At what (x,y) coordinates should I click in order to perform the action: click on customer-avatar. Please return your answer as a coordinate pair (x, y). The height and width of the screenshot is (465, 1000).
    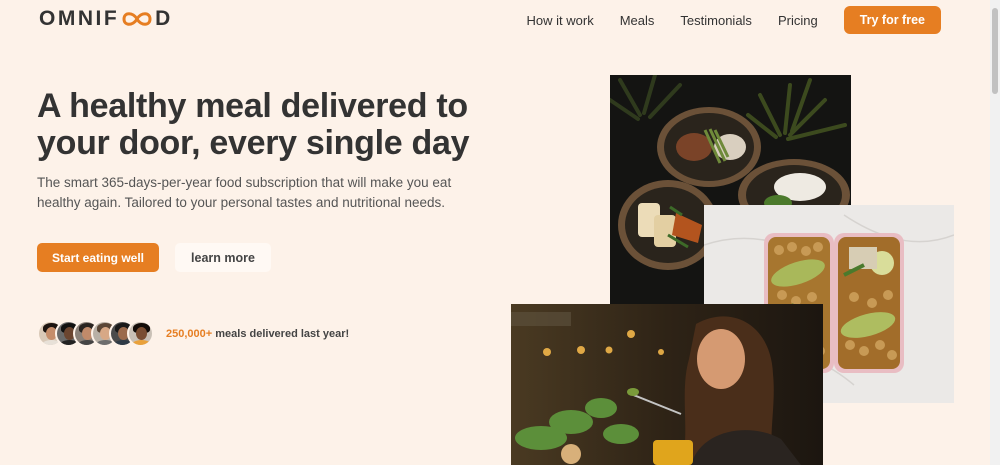
    Looking at the image, I should click on (140, 333).